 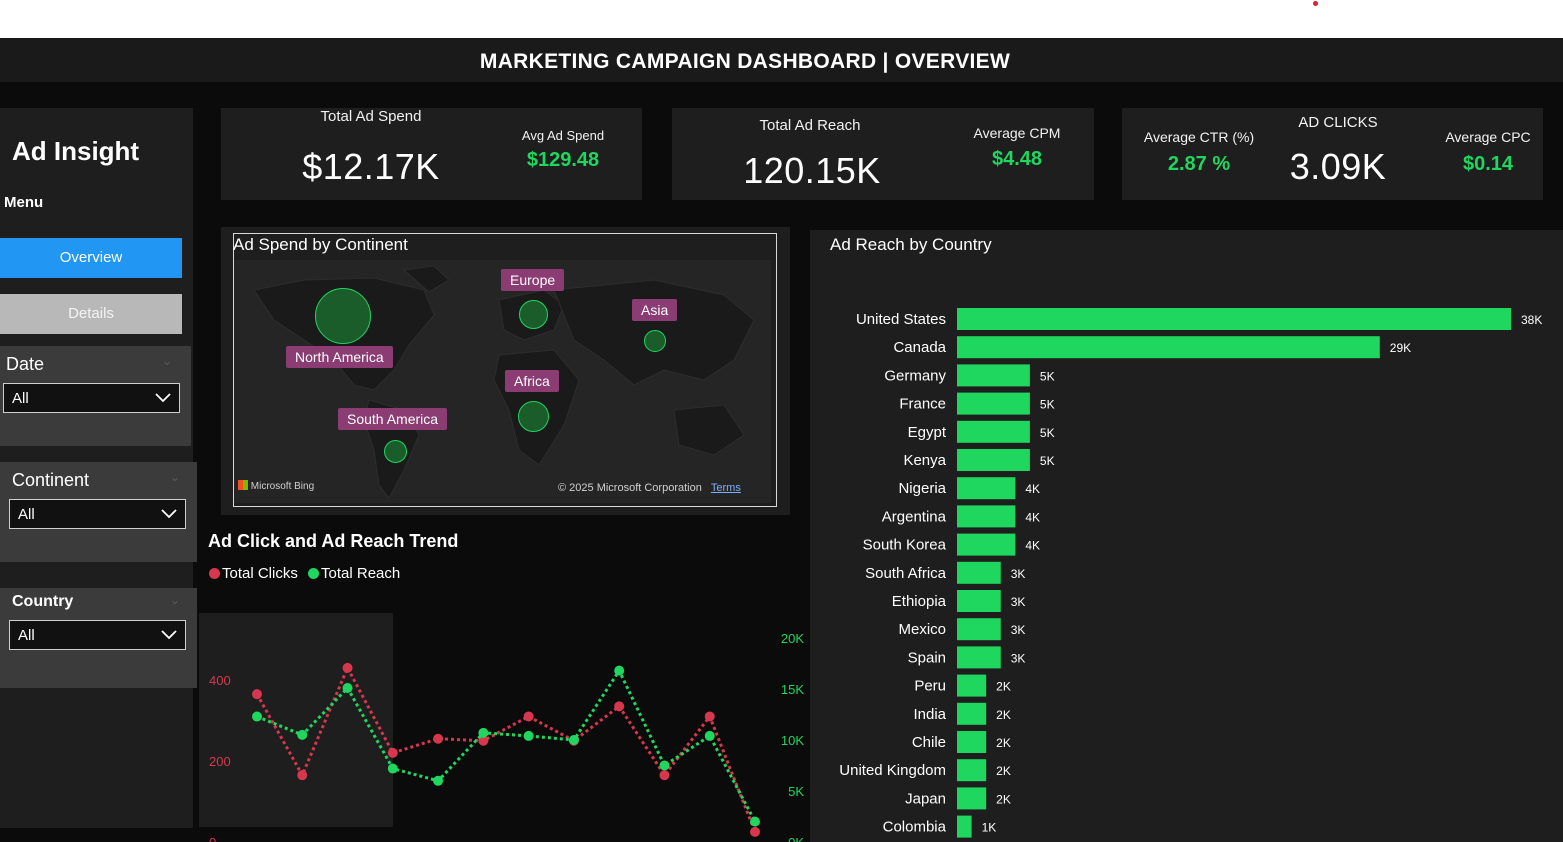 What do you see at coordinates (26, 514) in the screenshot?
I see `continent-dropdown-value: All` at bounding box center [26, 514].